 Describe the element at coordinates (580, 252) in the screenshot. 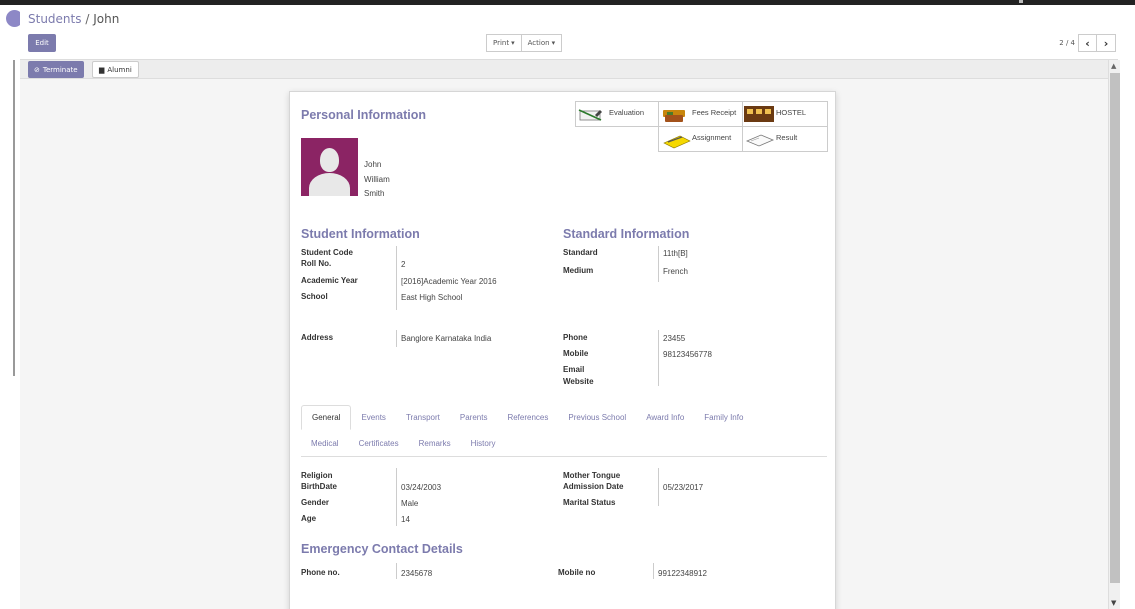

I see `standard-label: Standard` at that location.